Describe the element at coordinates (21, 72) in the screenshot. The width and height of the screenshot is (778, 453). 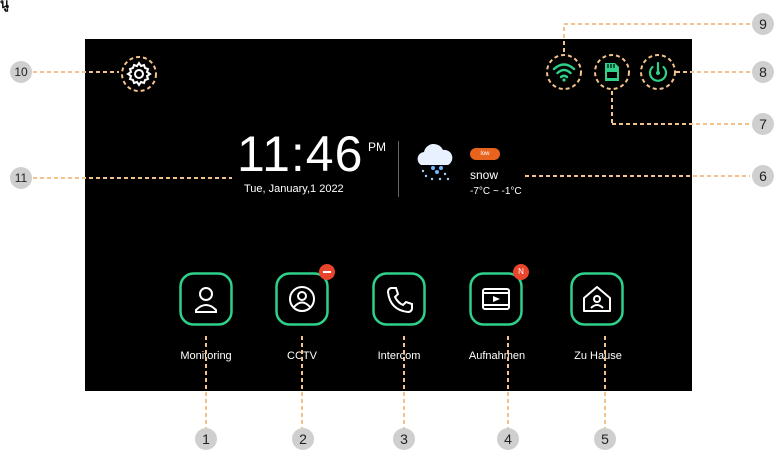
I see `callout-10: 10` at that location.